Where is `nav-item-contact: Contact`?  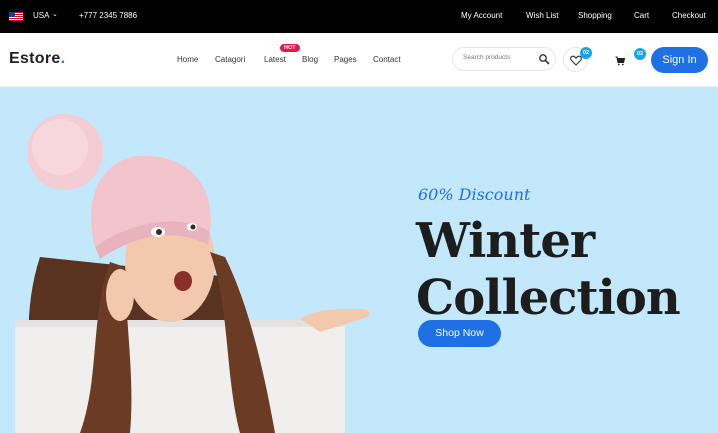
nav-item-contact: Contact is located at coordinates (387, 59).